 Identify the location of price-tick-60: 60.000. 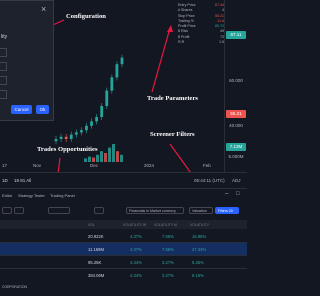
(236, 80).